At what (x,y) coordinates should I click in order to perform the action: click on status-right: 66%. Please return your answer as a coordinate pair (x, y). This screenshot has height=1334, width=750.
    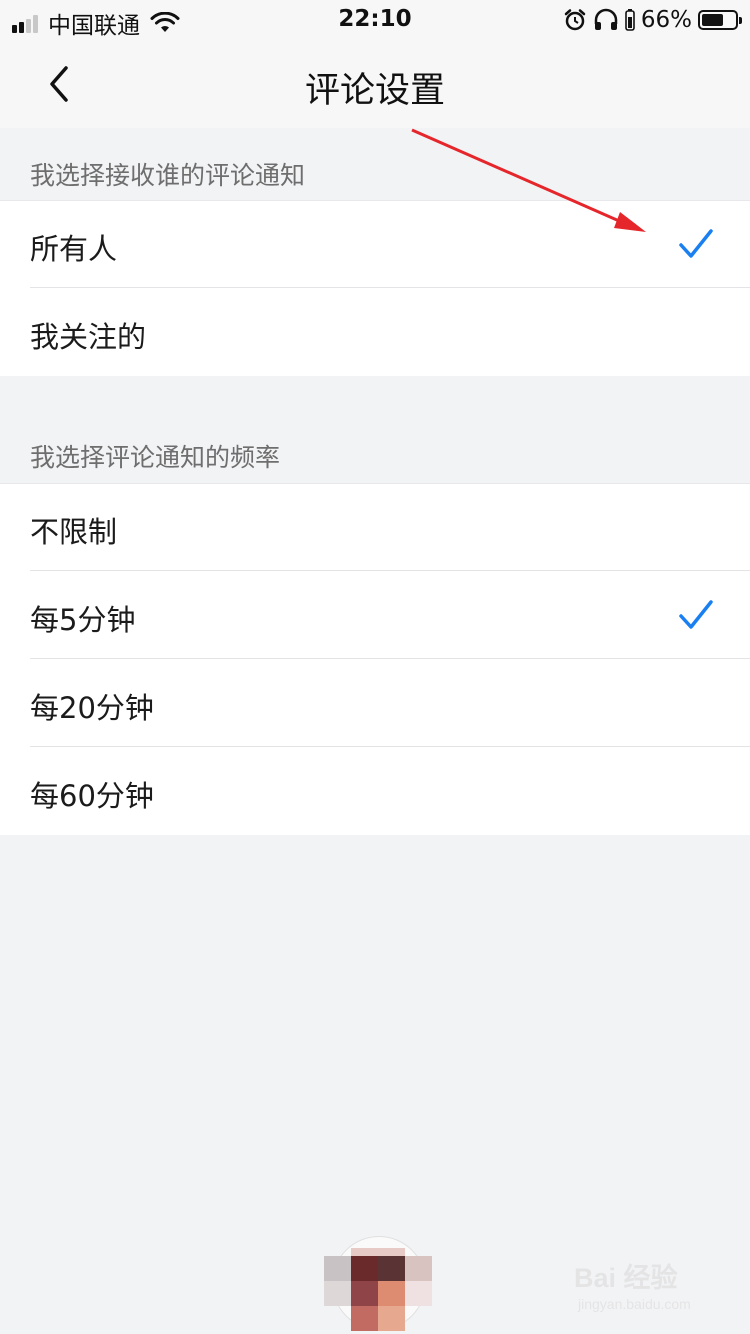
    Looking at the image, I should click on (652, 20).